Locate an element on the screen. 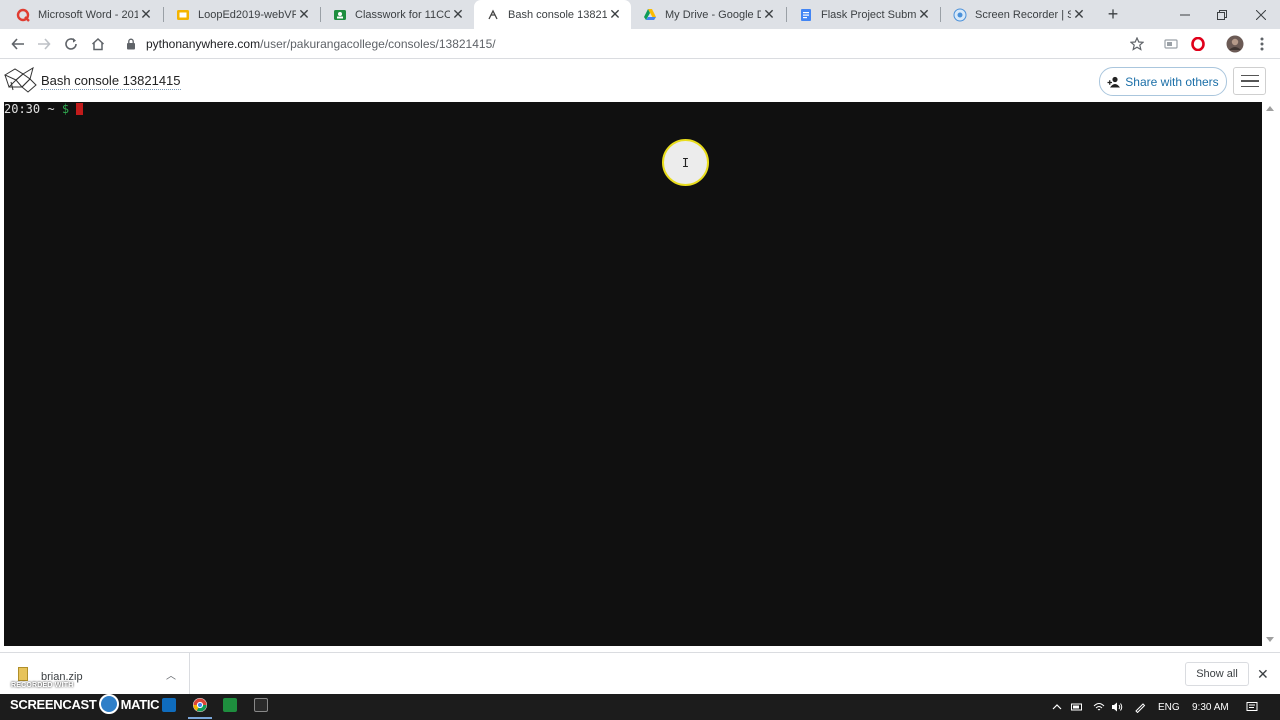 The height and width of the screenshot is (720, 1280). pen-icon is located at coordinates (1140, 707).